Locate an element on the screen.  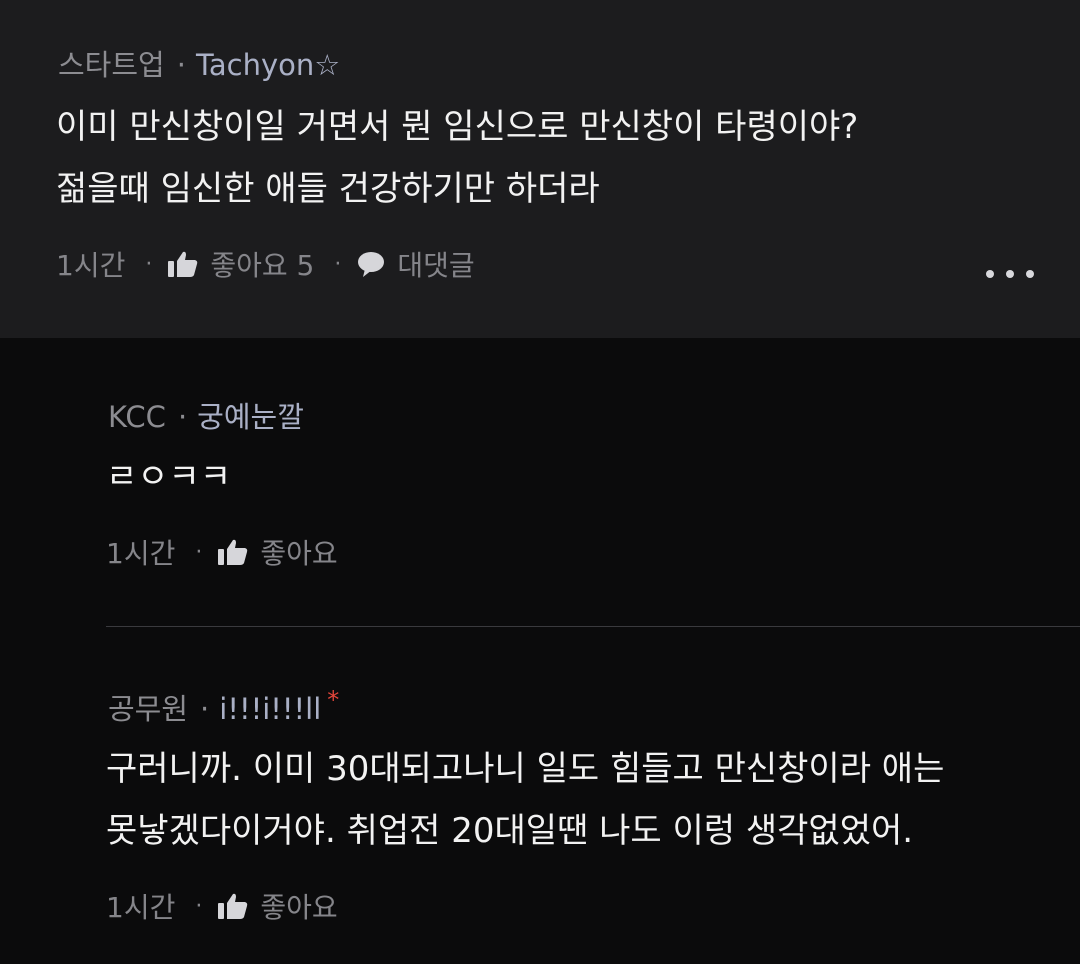
reply-2-line-2: 못낳겠다이거야. 취업전 20대일땐 나도 이렁 생각없었어. is located at coordinates (510, 831).